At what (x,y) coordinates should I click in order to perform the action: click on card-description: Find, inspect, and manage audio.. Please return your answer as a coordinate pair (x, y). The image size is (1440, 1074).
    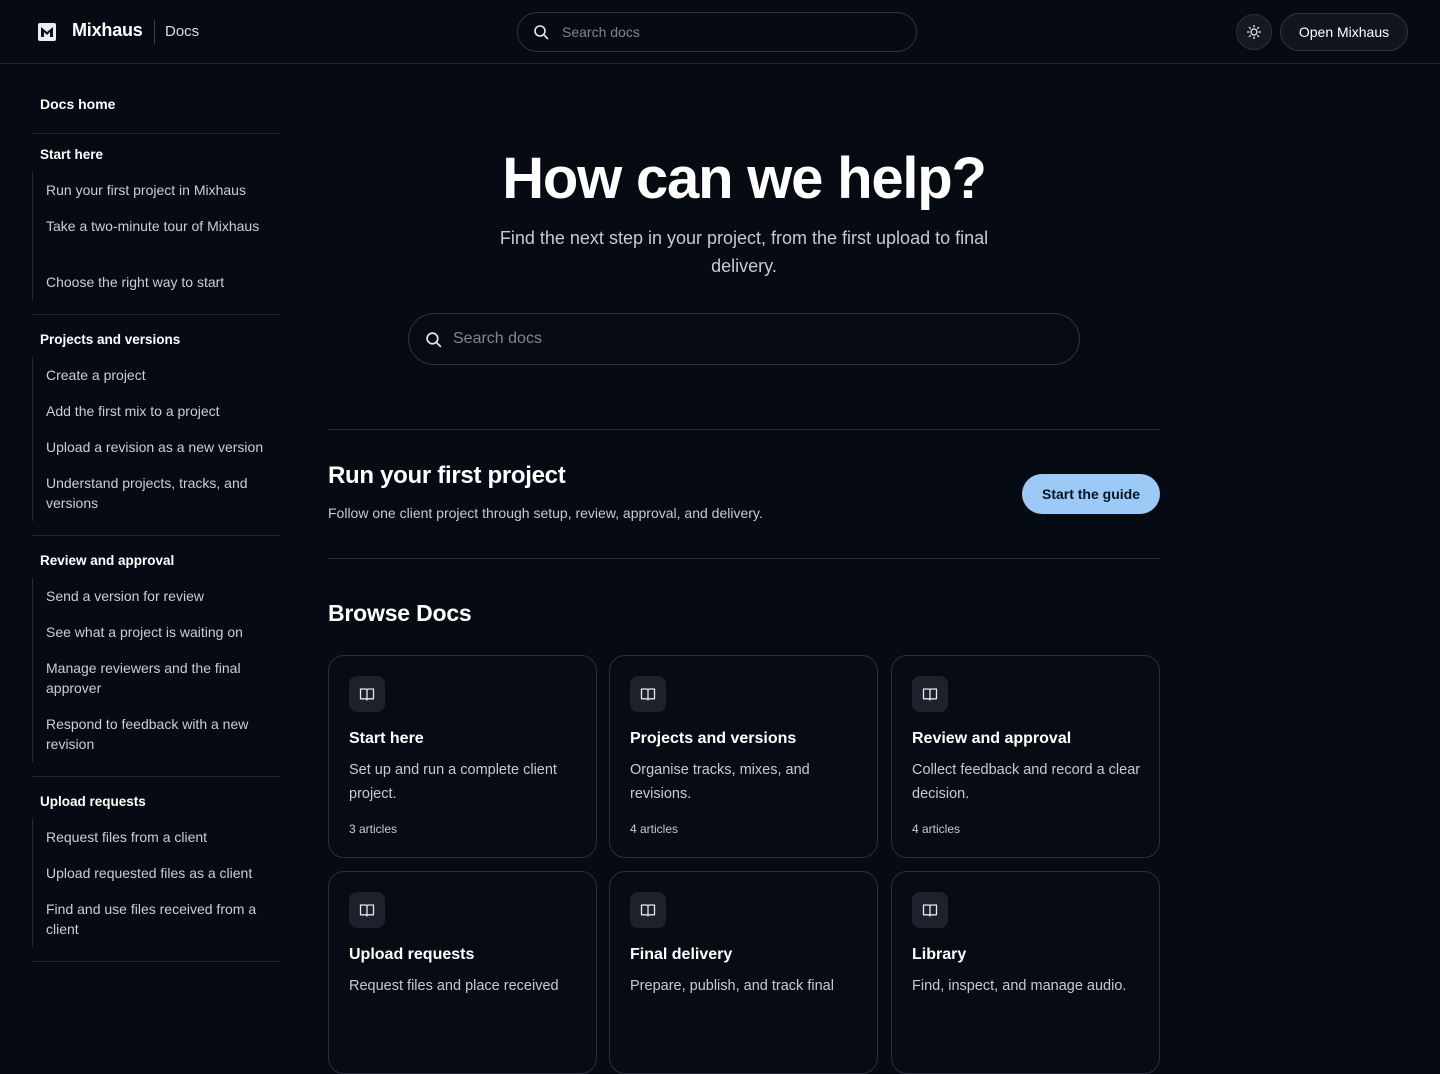
    Looking at the image, I should click on (1019, 986).